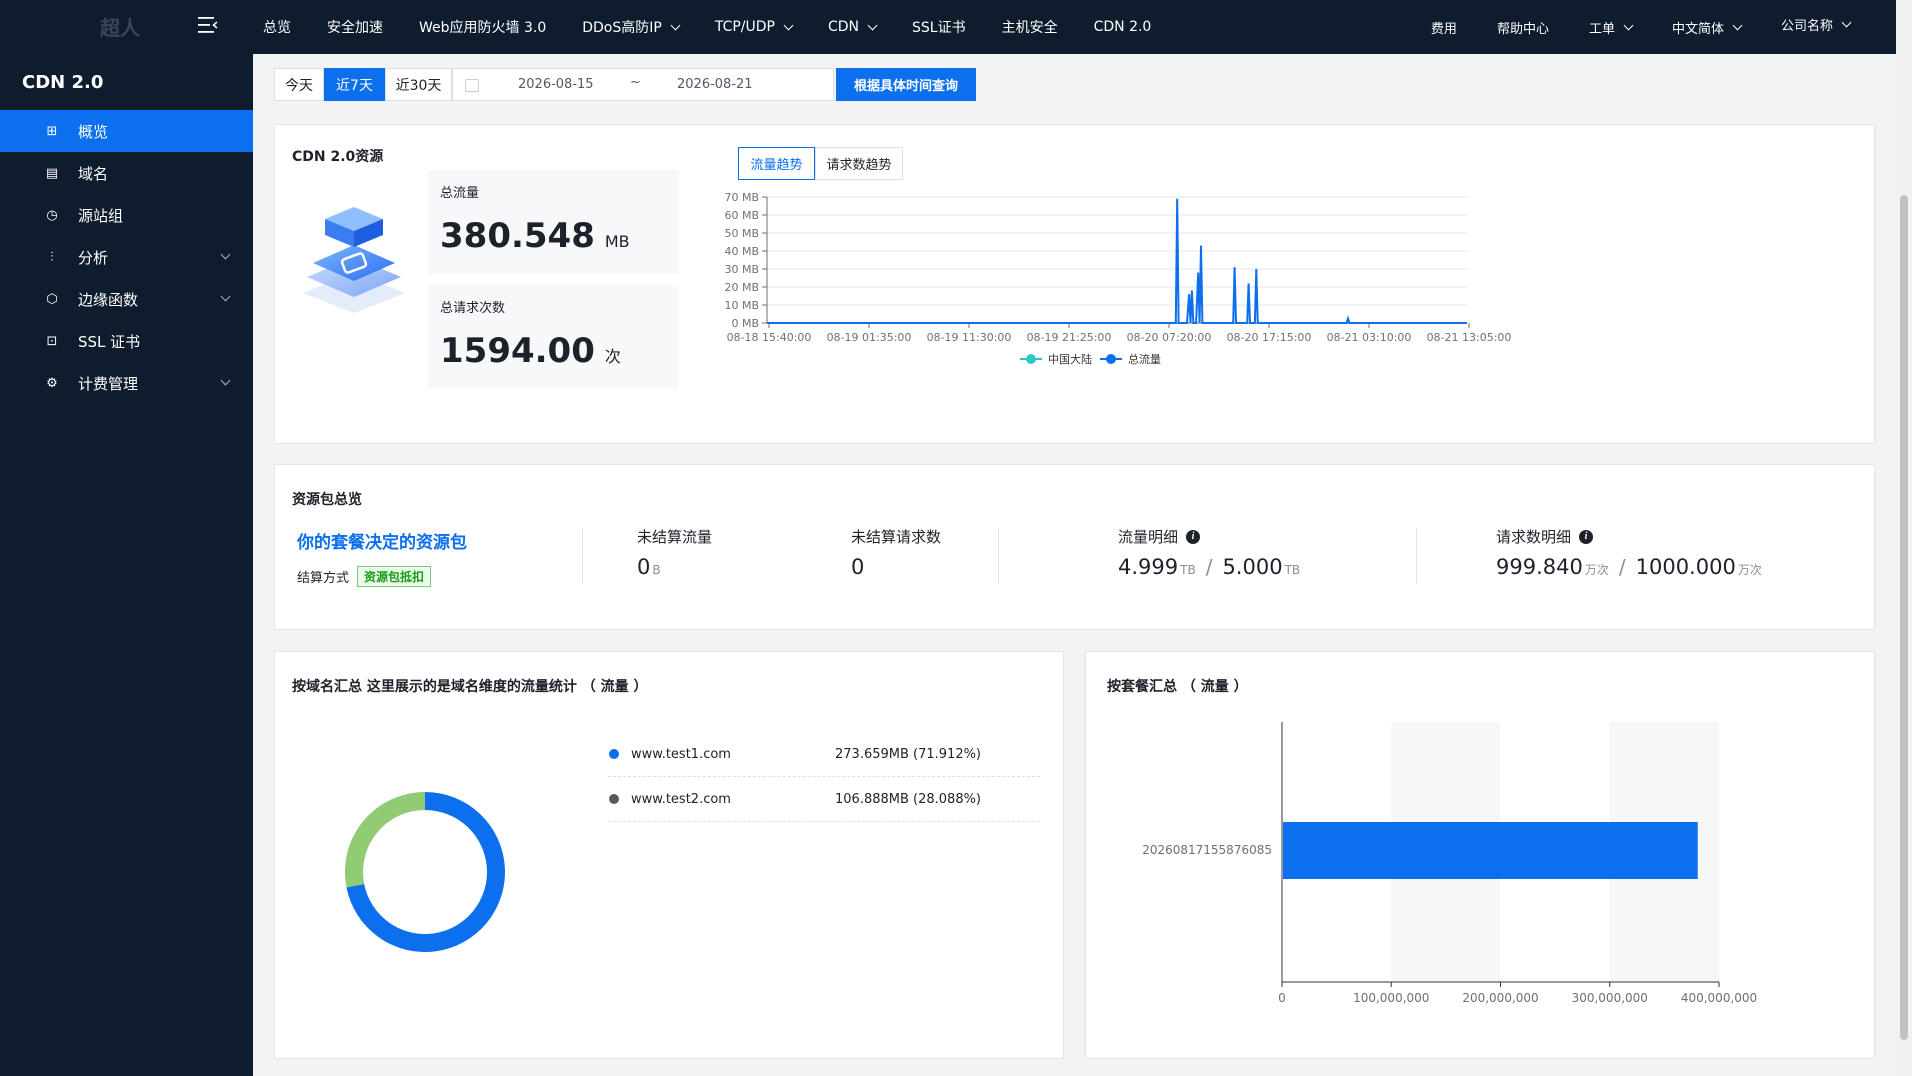 This screenshot has height=1076, width=1912. What do you see at coordinates (1209, 552) in the screenshot?
I see `traffic-detail: 流量明细 i 4.999 TB/5.000 TB` at bounding box center [1209, 552].